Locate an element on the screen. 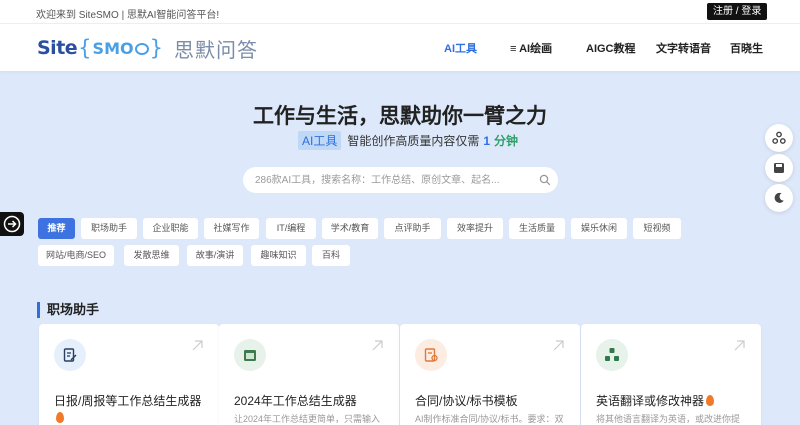 This screenshot has width=800, height=425. tag-recommend: 推荐 is located at coordinates (56, 228).